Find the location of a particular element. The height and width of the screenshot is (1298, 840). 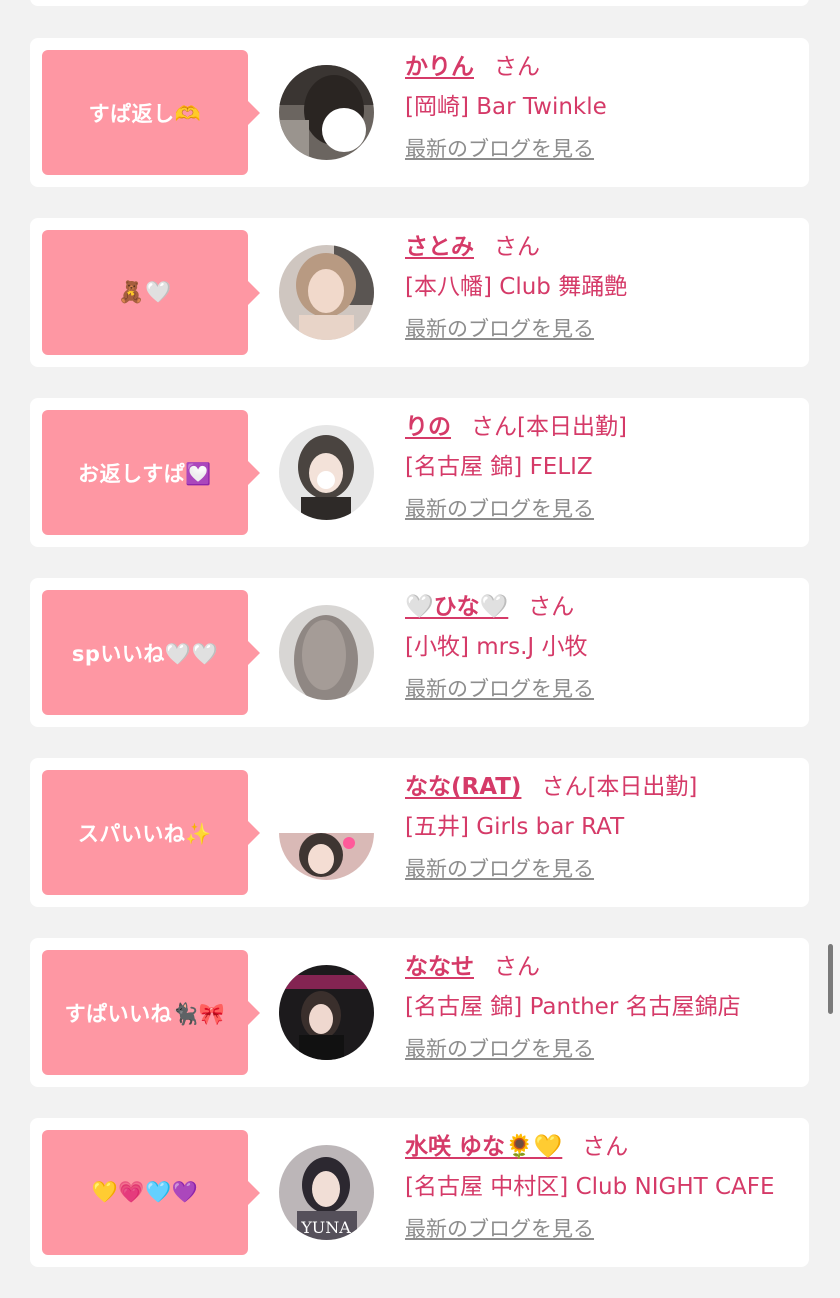

comment-bubble: 💛💗🩵💜 is located at coordinates (151, 1192).